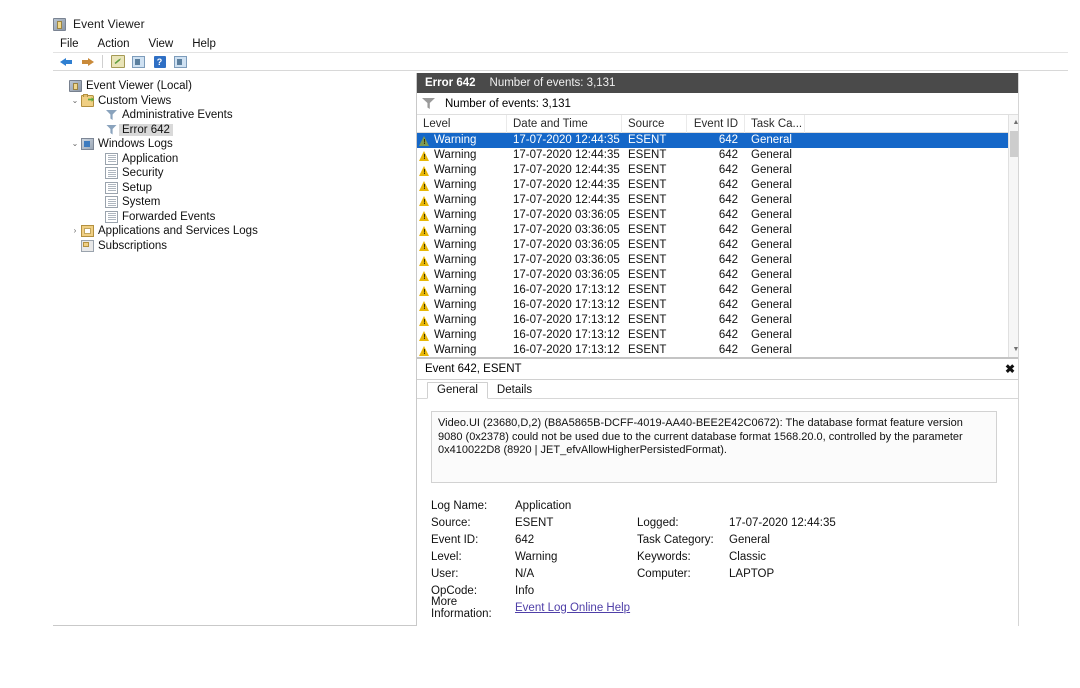 This screenshot has width=1080, height=688. Describe the element at coordinates (162, 44) in the screenshot. I see `menu-item-view: View` at that location.